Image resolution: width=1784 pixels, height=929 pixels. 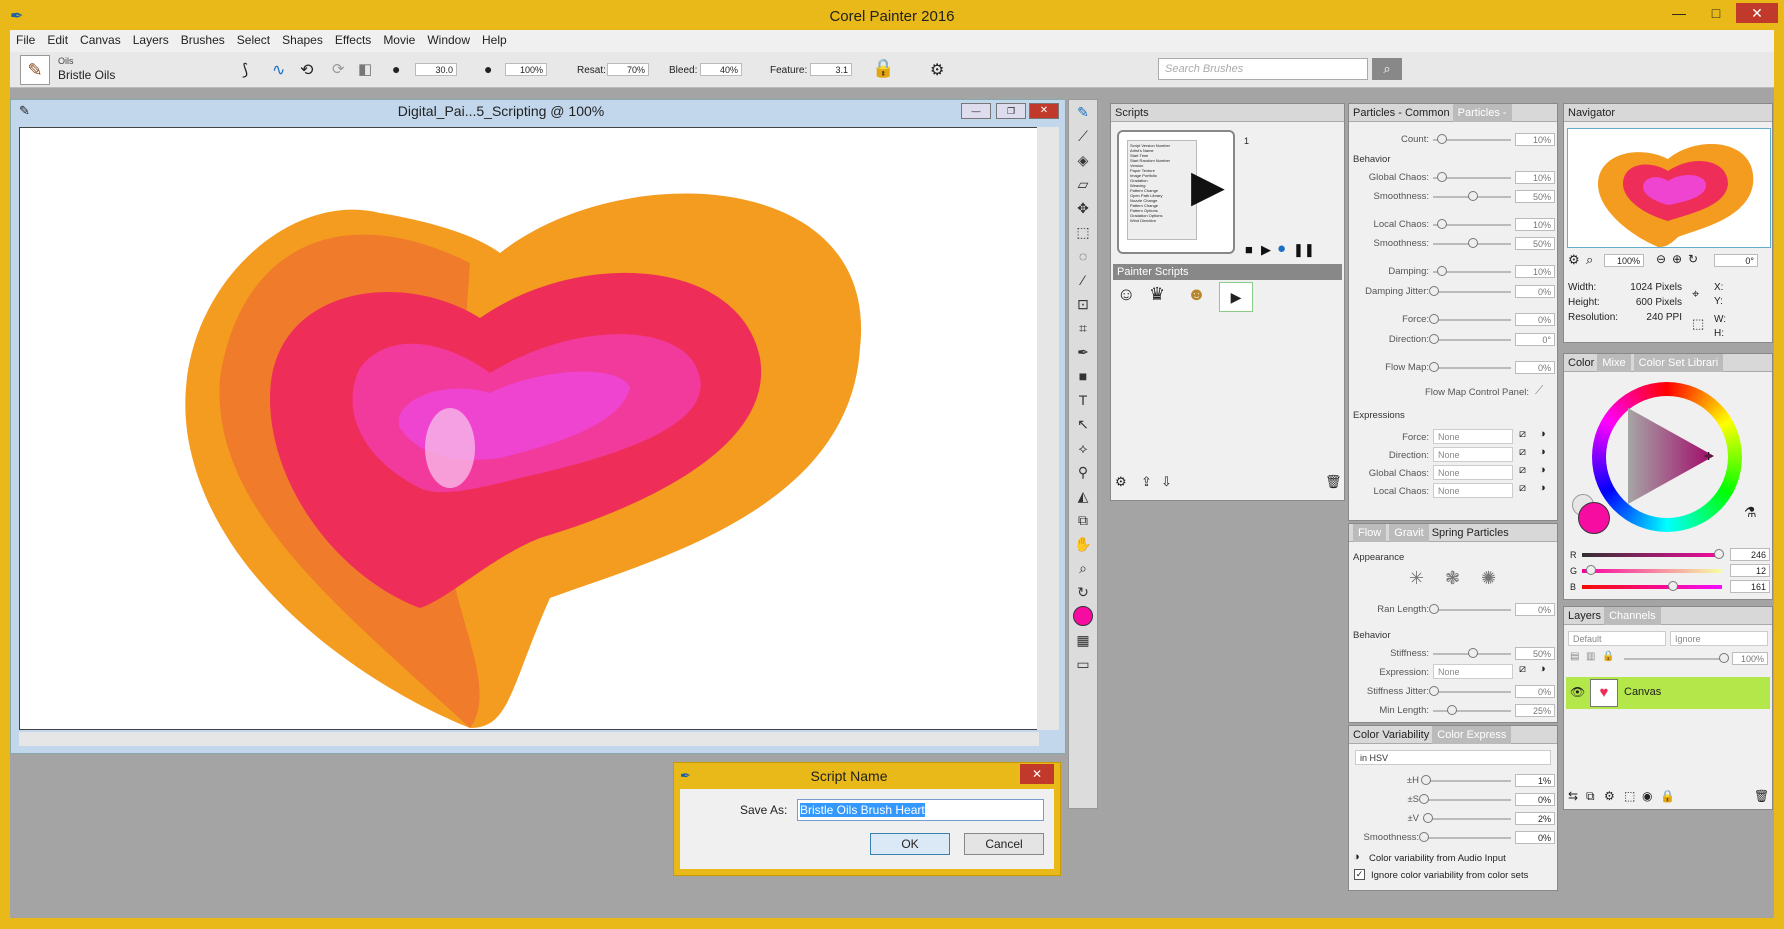 I want to click on menu-select: Select, so click(x=253, y=40).